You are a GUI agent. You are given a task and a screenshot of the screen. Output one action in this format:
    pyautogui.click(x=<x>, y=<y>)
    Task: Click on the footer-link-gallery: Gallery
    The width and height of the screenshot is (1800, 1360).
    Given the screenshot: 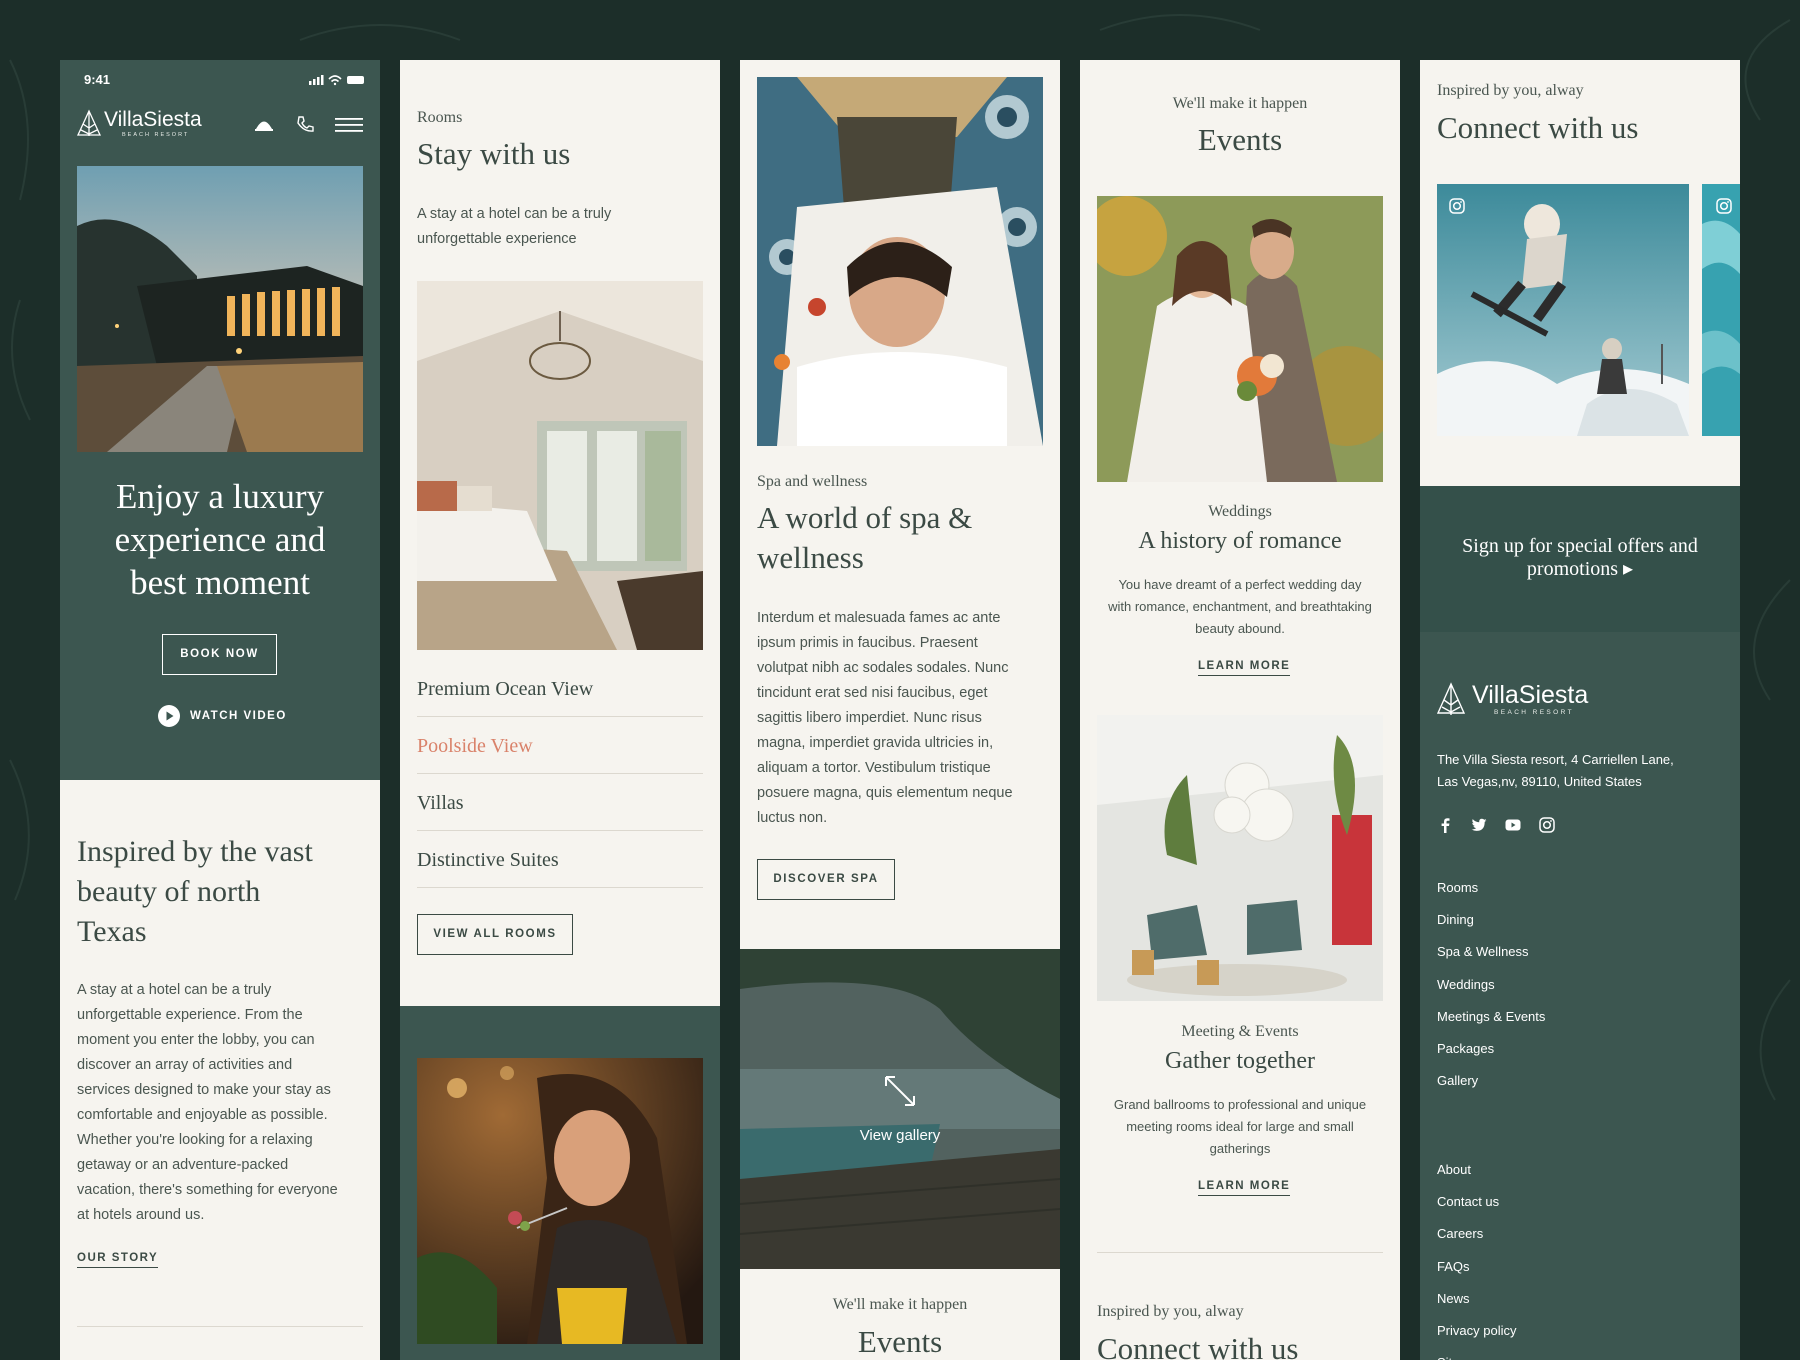 What is the action you would take?
    pyautogui.click(x=1491, y=1081)
    